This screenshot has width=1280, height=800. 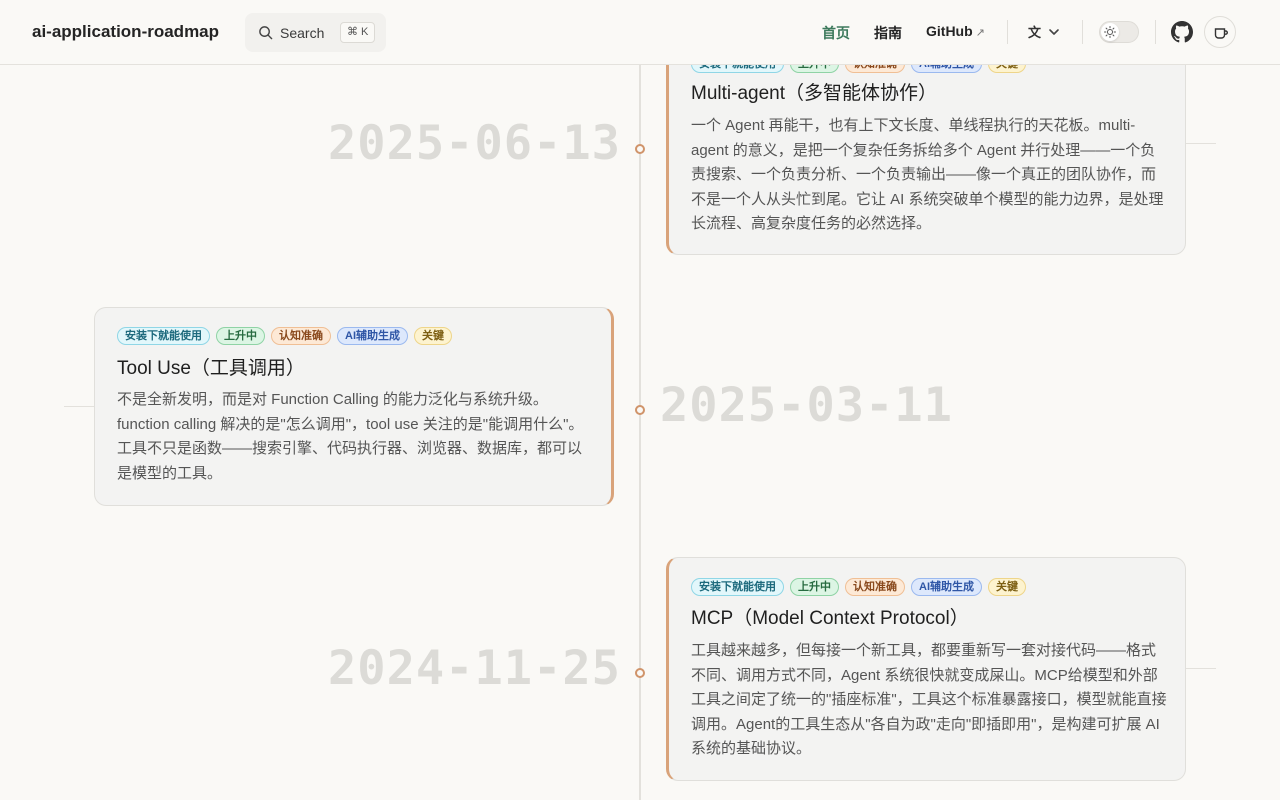 What do you see at coordinates (211, 368) in the screenshot?
I see `card-title: Tool Use（工具调用）` at bounding box center [211, 368].